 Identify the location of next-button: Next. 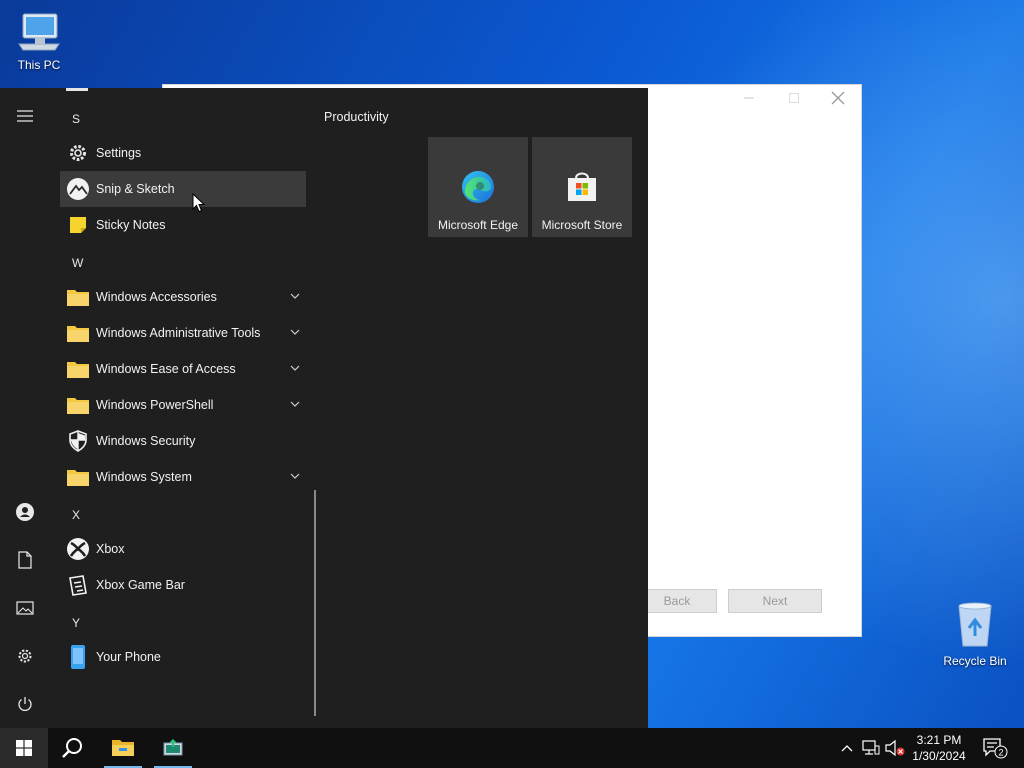
(775, 601).